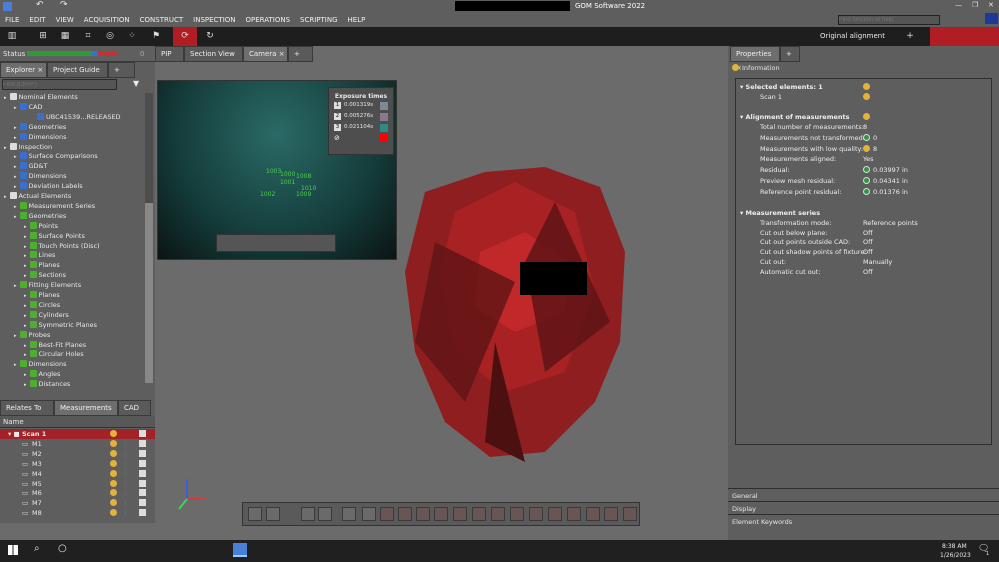 This screenshot has width=999, height=562. Describe the element at coordinates (31, 305) in the screenshot. I see `tree-item: ▸ Circles` at that location.